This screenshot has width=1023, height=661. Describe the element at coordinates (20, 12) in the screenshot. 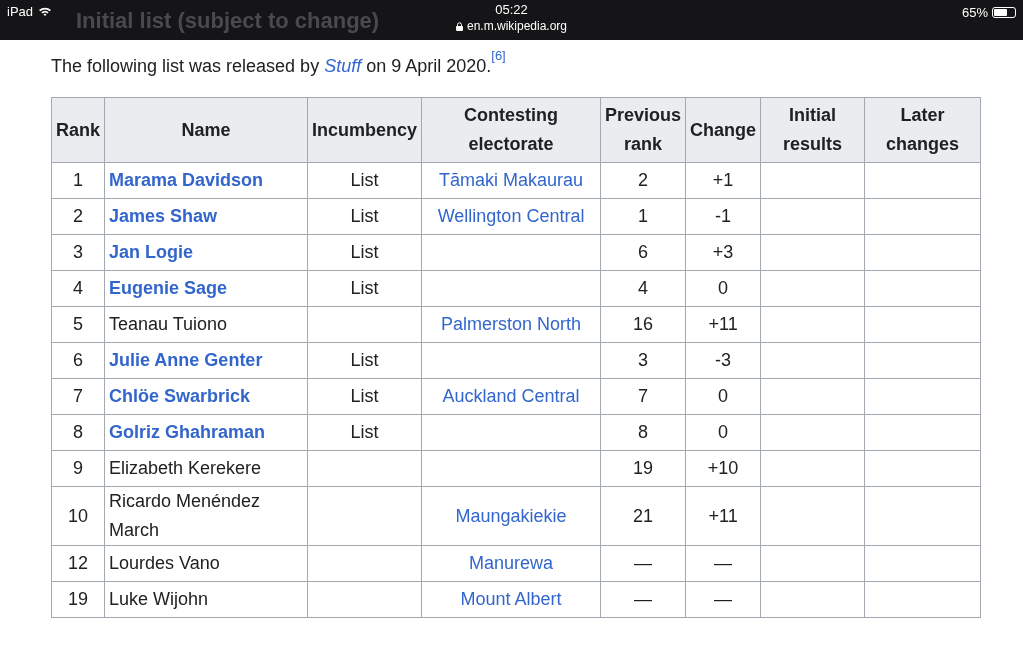

I see `device-name: iPad` at that location.